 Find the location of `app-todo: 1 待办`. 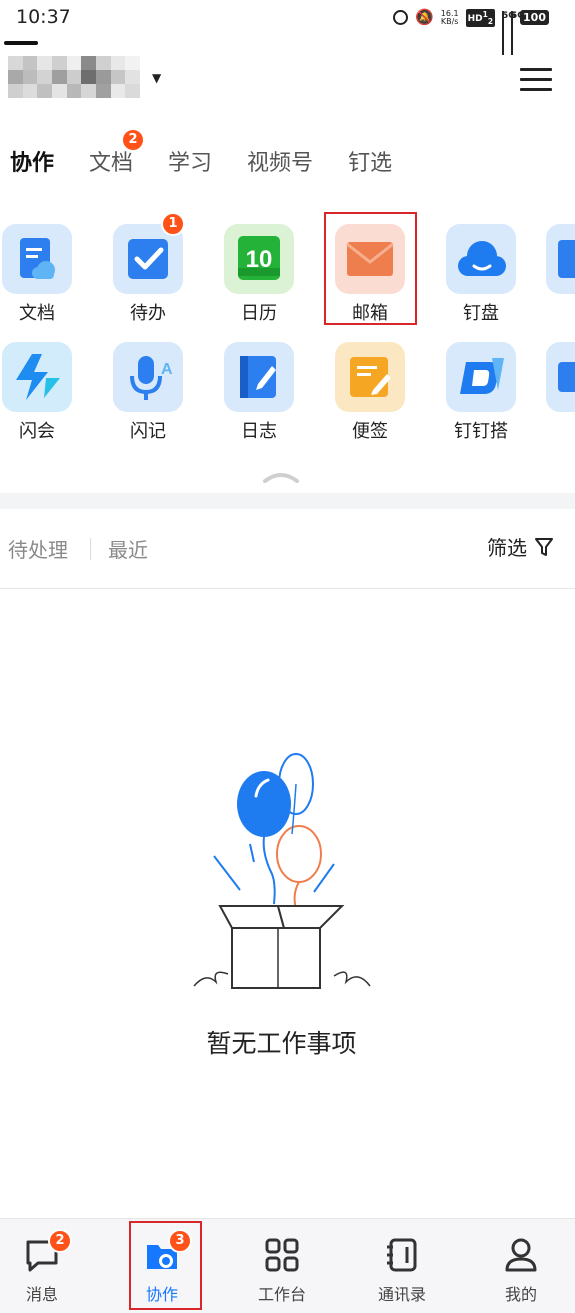

app-todo: 1 待办 is located at coordinates (148, 268).